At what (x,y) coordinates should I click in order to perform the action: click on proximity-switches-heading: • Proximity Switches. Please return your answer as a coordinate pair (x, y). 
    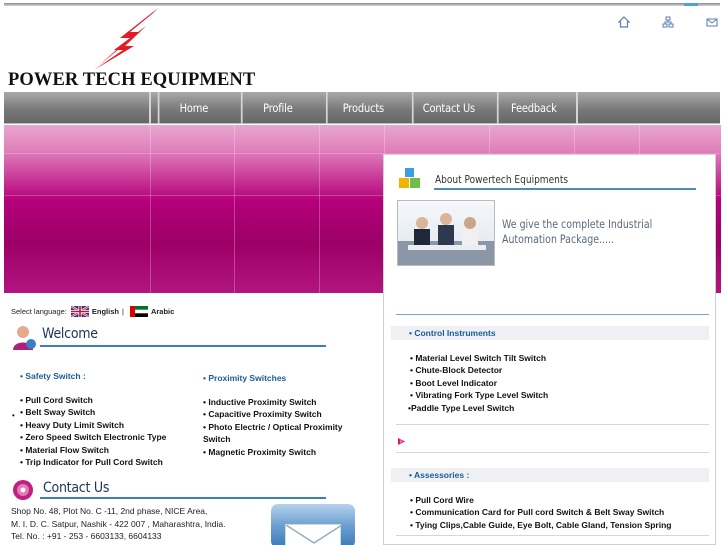
    Looking at the image, I should click on (244, 378).